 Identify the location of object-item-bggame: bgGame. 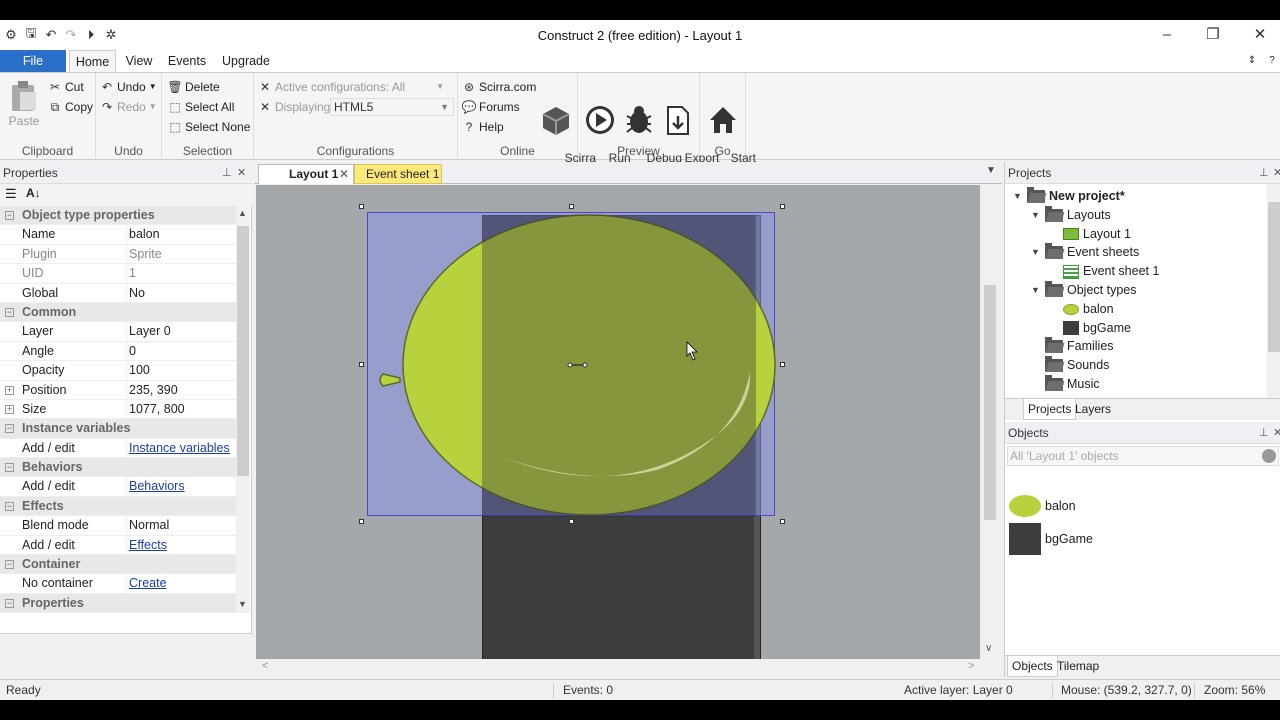
(1051, 539).